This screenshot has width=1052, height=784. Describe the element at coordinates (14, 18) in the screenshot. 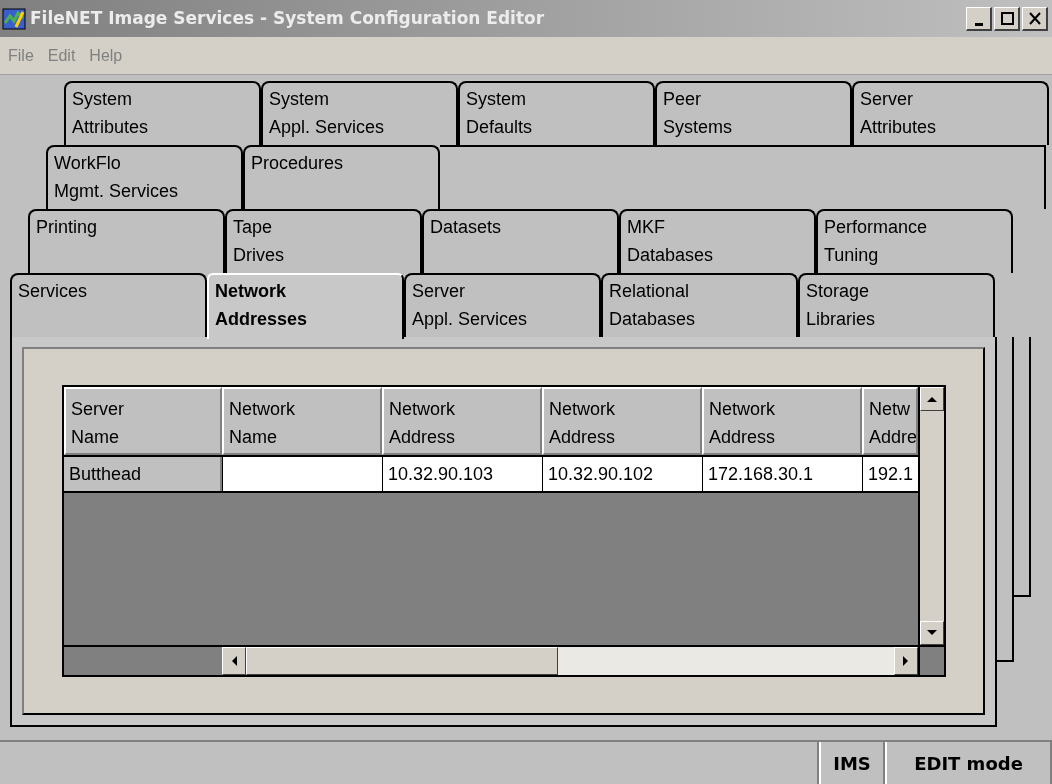

I see `app-icon` at that location.